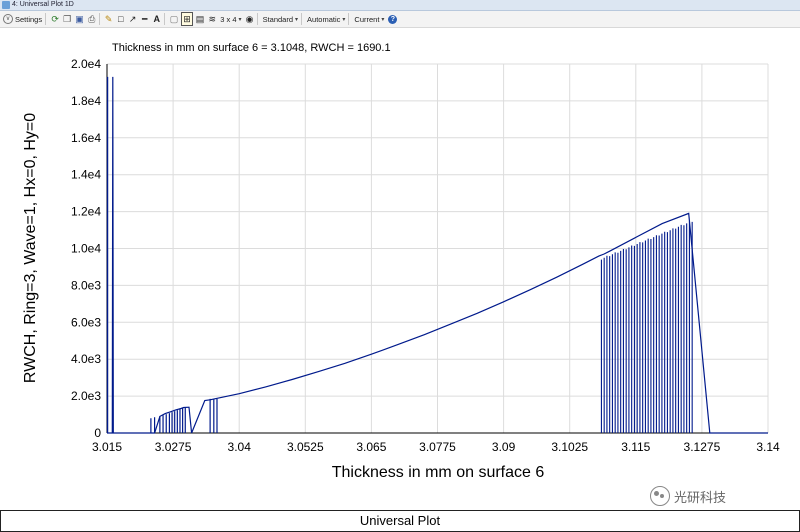 This screenshot has height=532, width=800. I want to click on copy-button: ❐, so click(67, 19).